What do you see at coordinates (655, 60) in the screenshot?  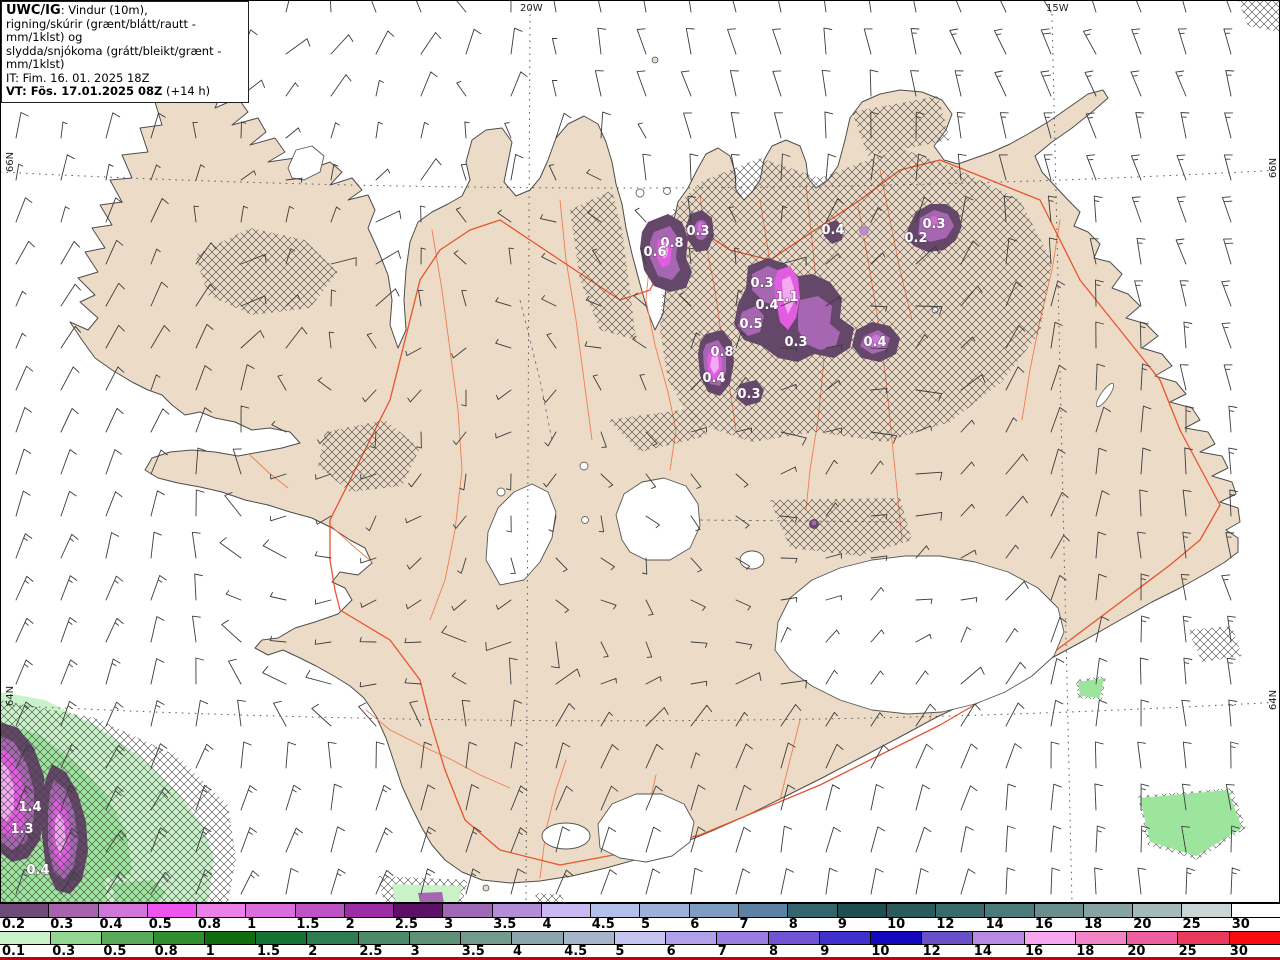 I see `island-grimsey` at bounding box center [655, 60].